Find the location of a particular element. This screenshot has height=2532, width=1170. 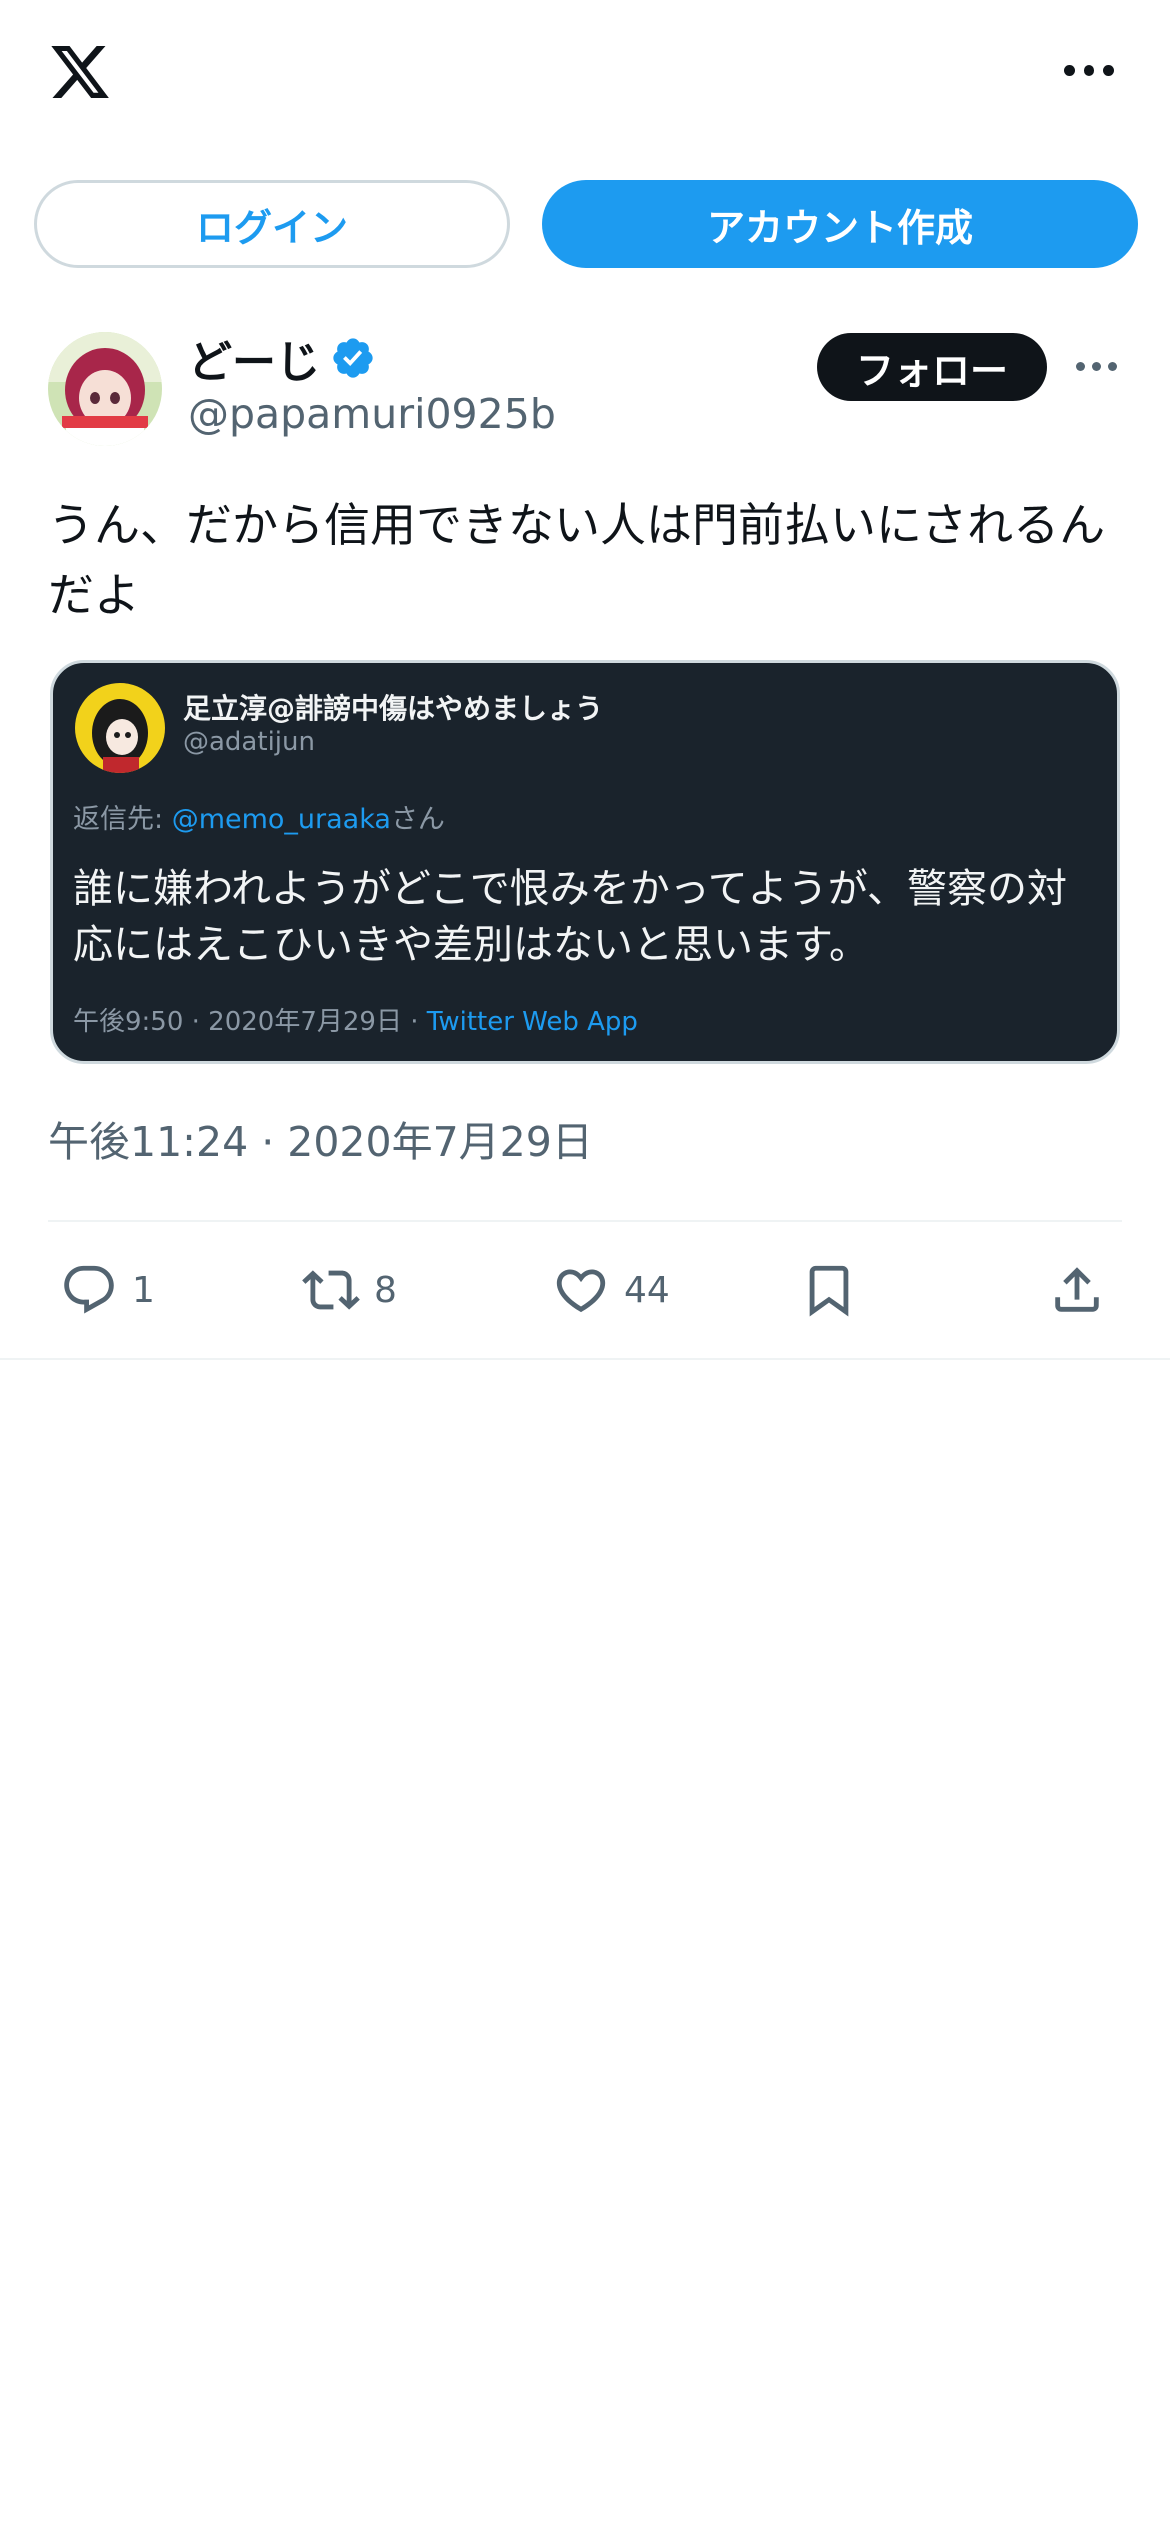

heart-icon is located at coordinates (581, 1291).